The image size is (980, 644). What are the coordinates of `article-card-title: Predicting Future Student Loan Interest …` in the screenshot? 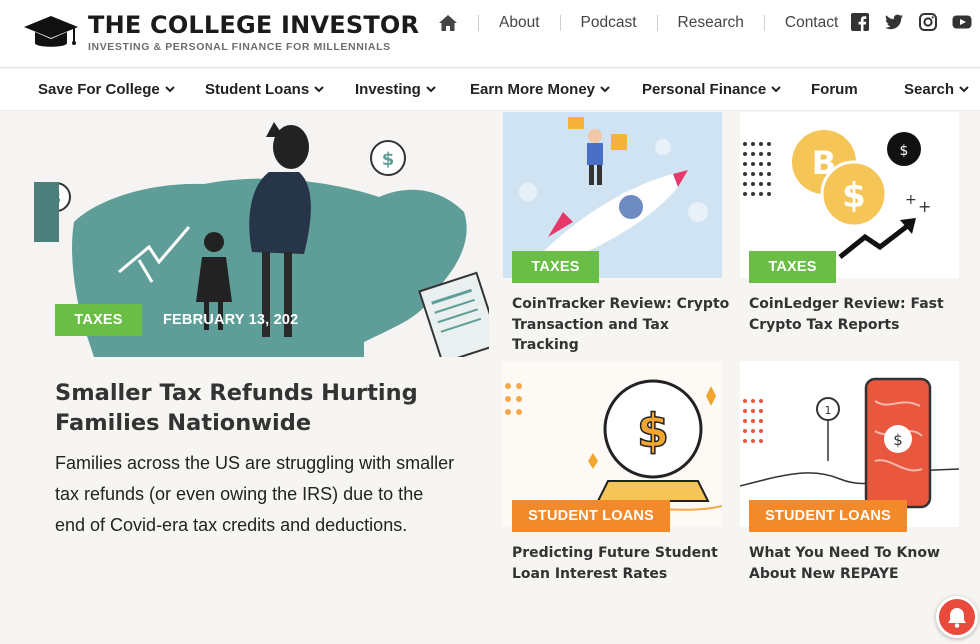 It's located at (622, 563).